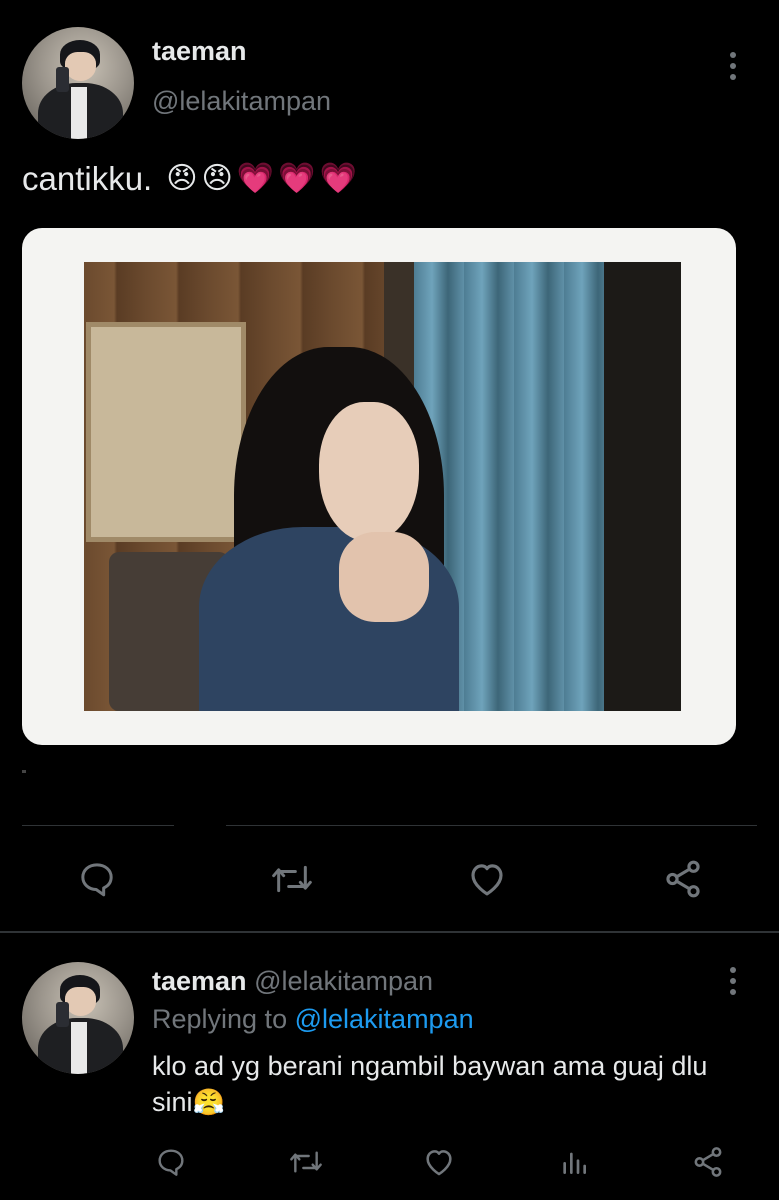 This screenshot has width=779, height=1200. What do you see at coordinates (199, 51) in the screenshot?
I see `author-name: taeman` at bounding box center [199, 51].